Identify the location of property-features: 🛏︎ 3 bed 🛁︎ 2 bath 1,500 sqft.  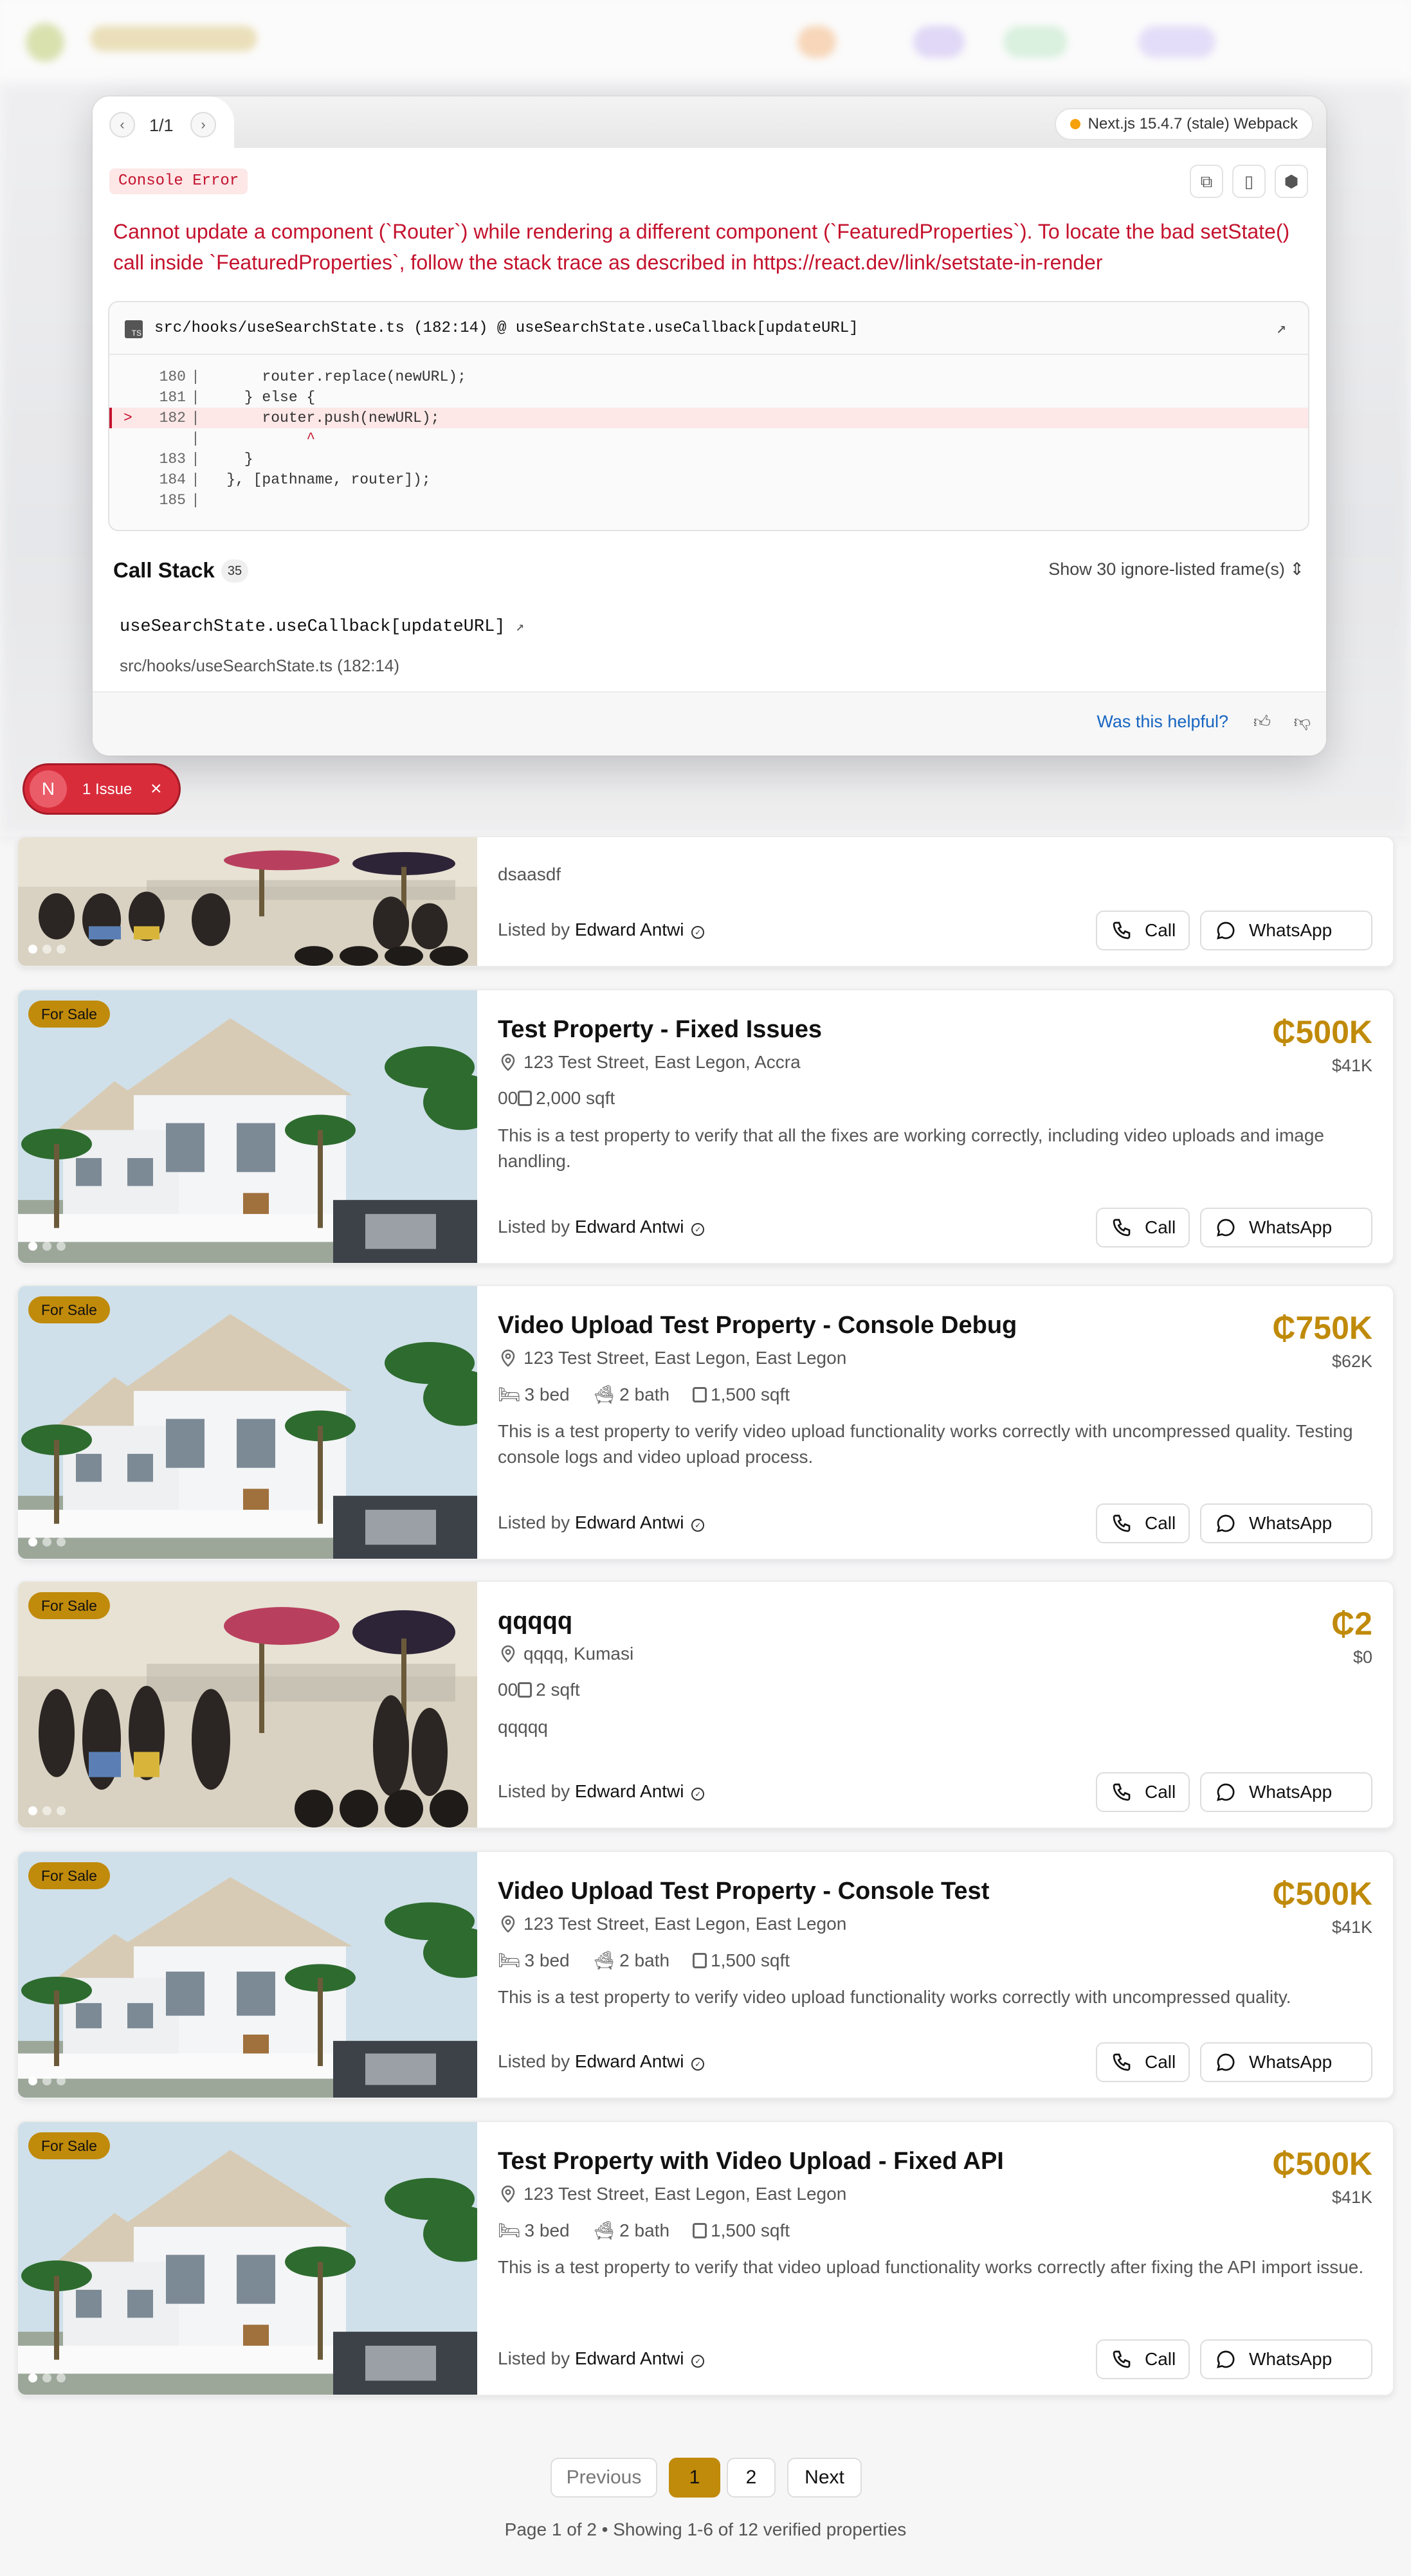
(644, 2230).